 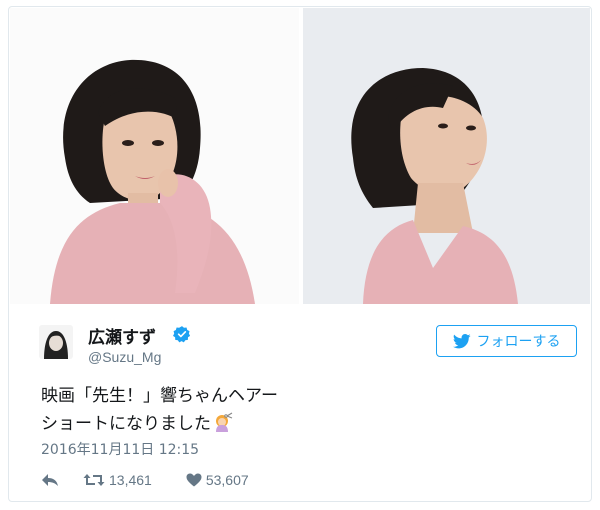 I want to click on like-button: 53,607, so click(x=217, y=480).